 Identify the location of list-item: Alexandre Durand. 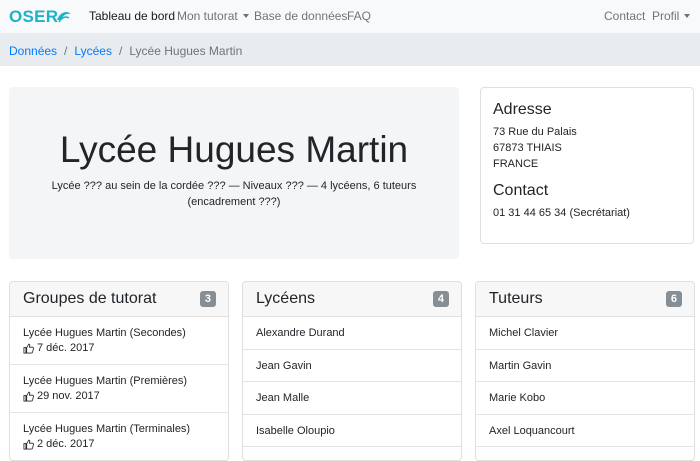
(352, 333).